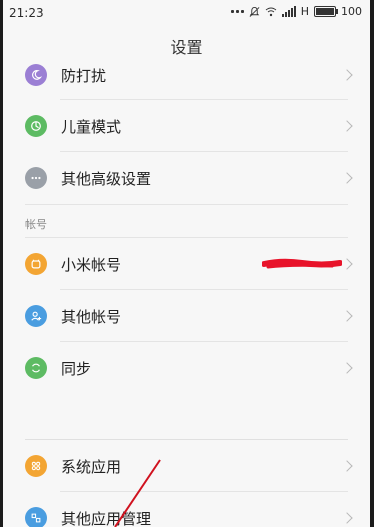 The width and height of the screenshot is (374, 527). What do you see at coordinates (36, 264) in the screenshot?
I see `mi-account-icon` at bounding box center [36, 264].